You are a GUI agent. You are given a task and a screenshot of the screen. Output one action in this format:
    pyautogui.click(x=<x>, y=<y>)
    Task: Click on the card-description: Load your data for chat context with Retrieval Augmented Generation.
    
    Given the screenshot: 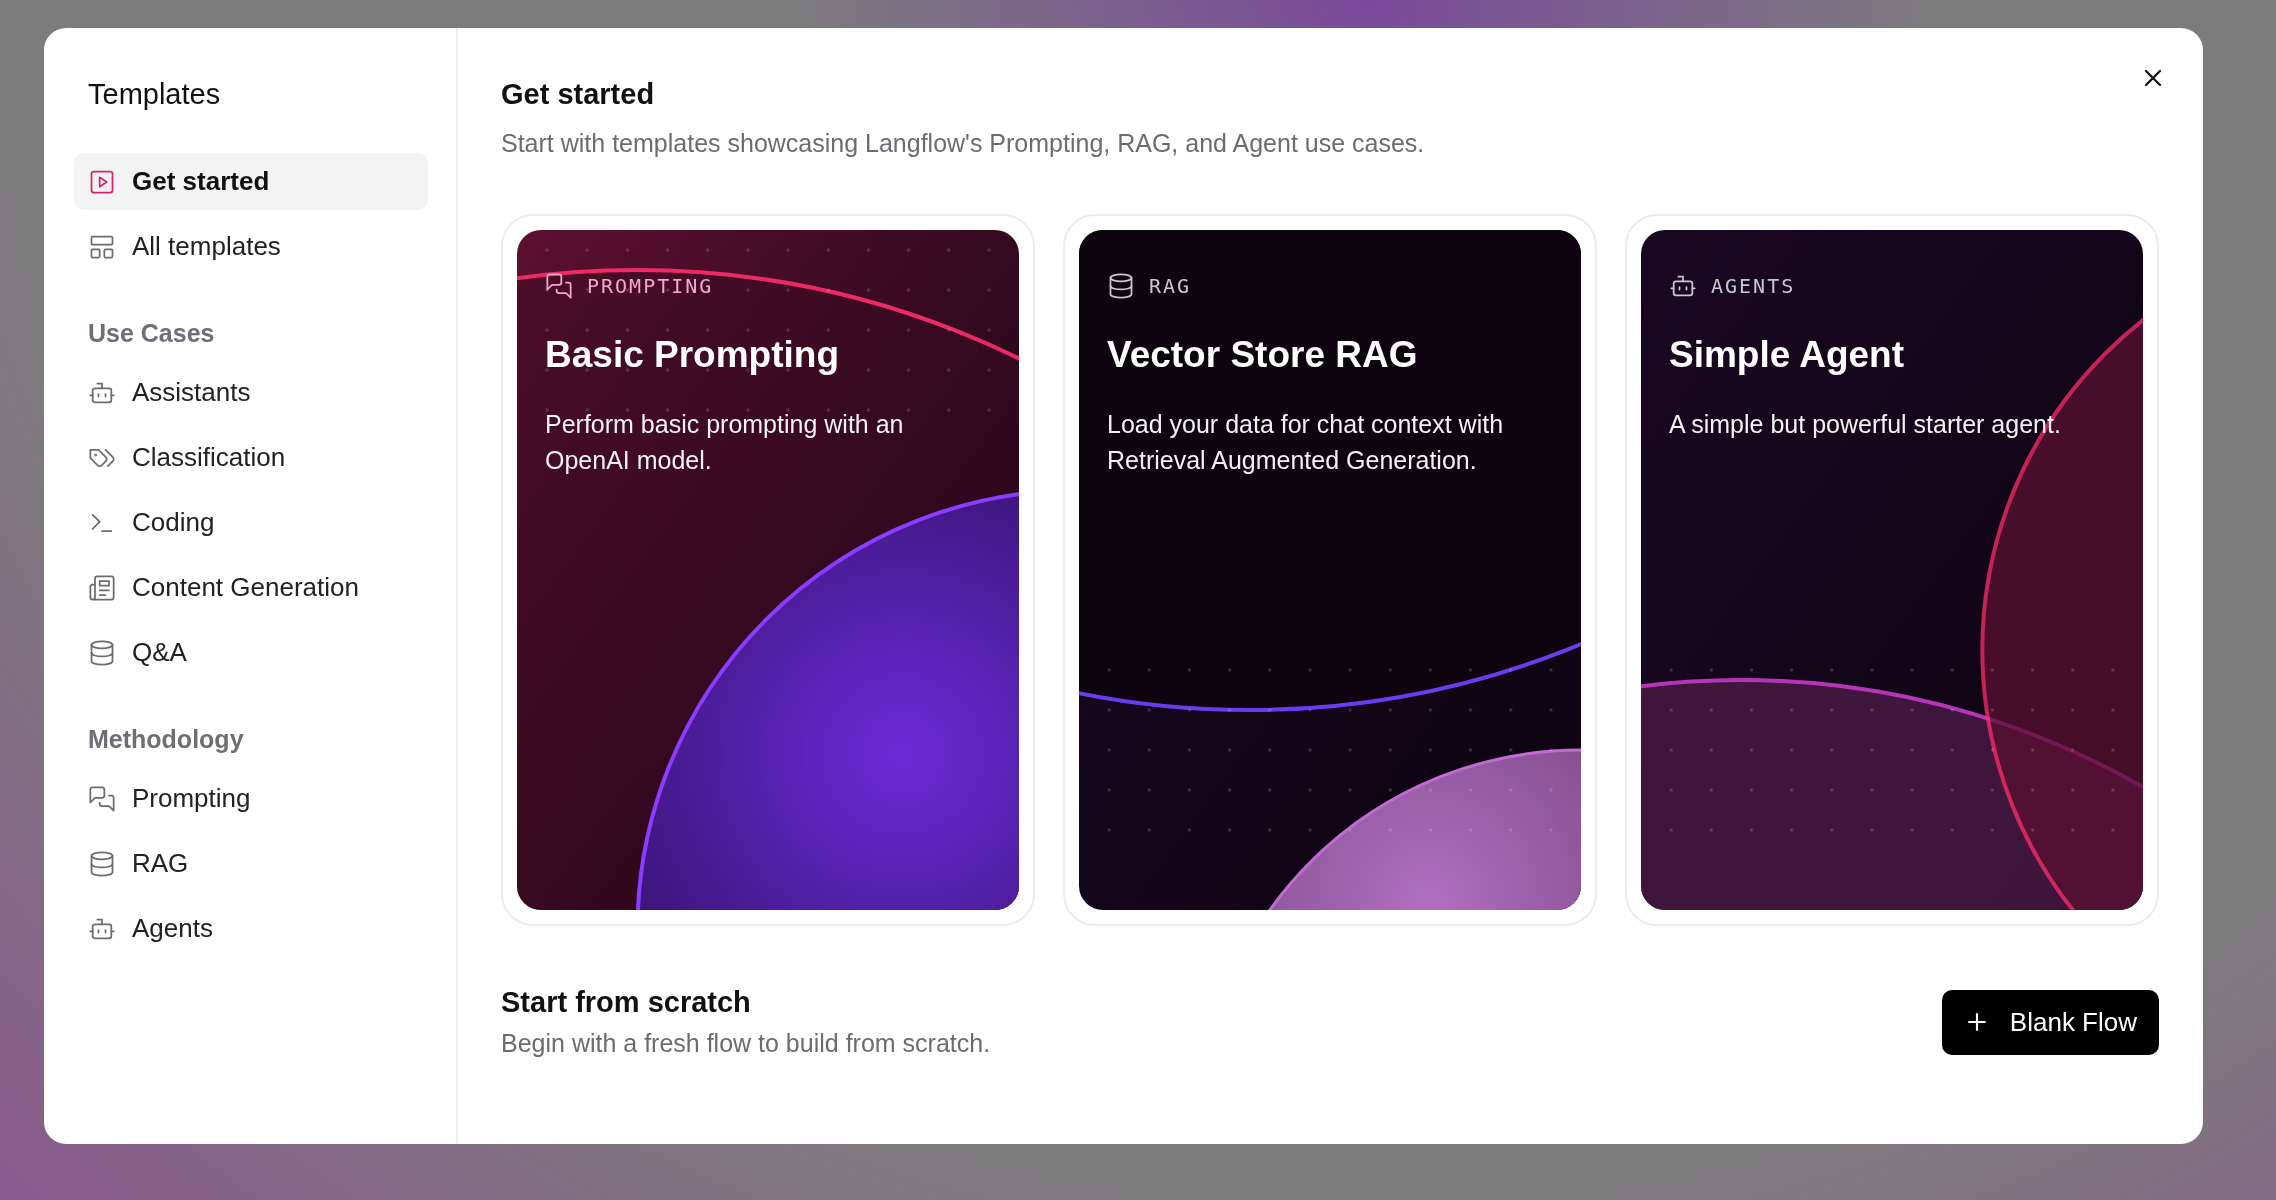 What is the action you would take?
    pyautogui.click(x=1306, y=442)
    